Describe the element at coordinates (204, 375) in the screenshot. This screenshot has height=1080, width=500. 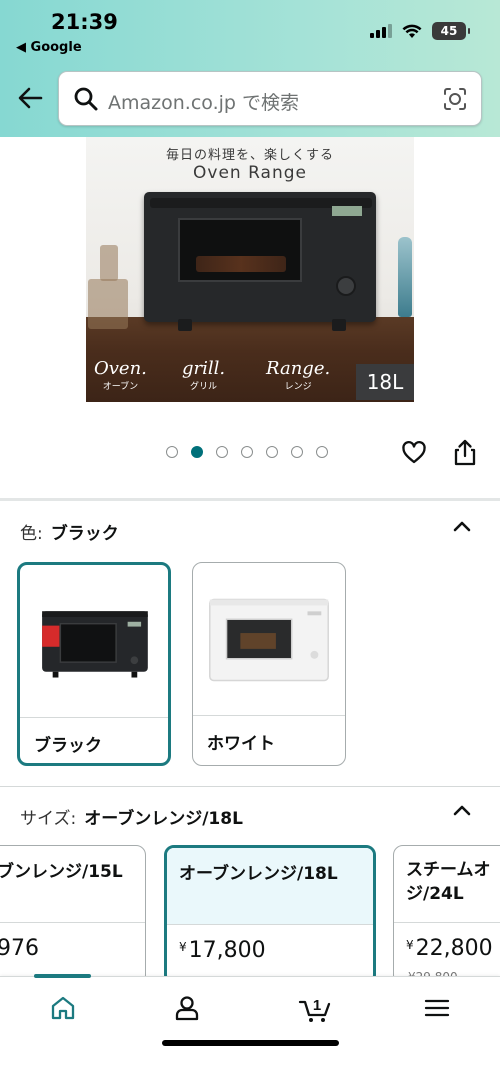
I see `feature-grill: grill. グリル` at that location.